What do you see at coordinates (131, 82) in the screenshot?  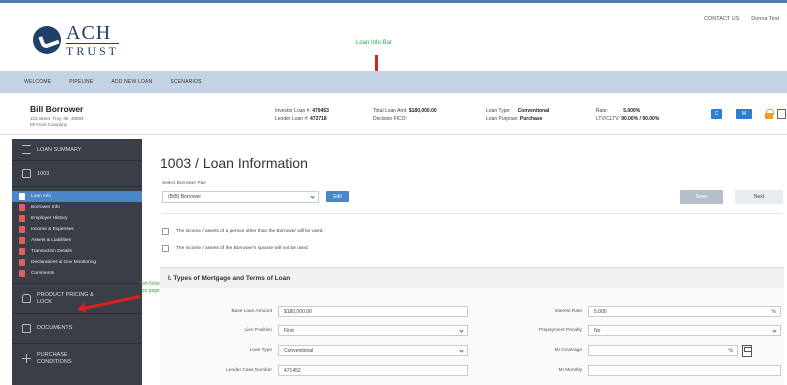 I see `nav-add-new-loan: ADD NEW LOAN` at bounding box center [131, 82].